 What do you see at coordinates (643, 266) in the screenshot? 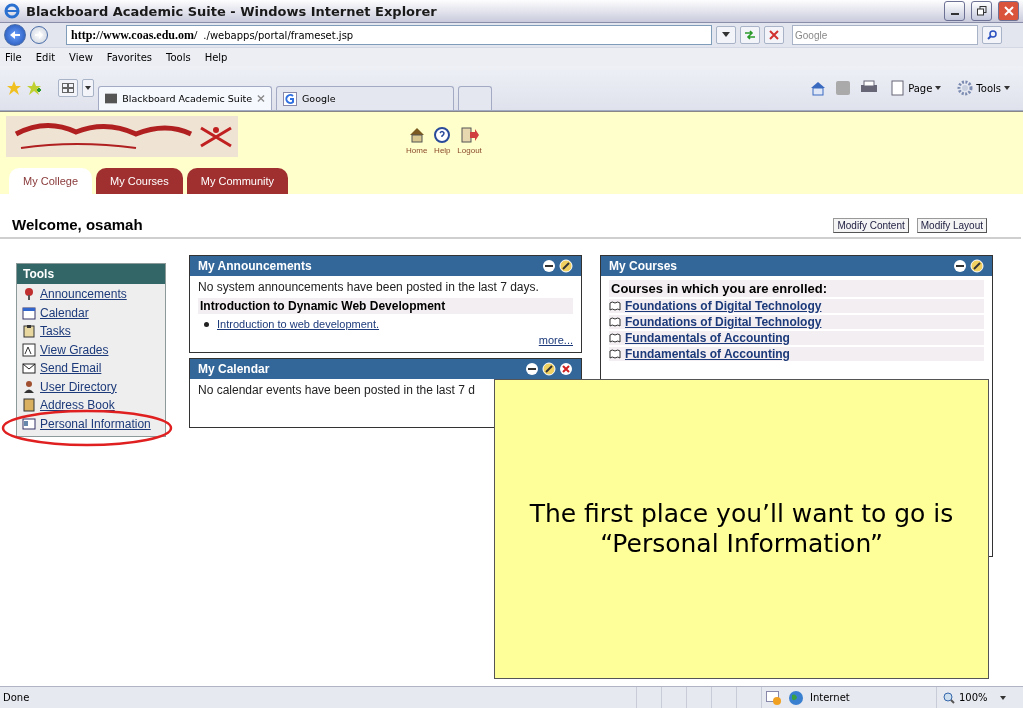
I see `panel-title: My Courses` at bounding box center [643, 266].